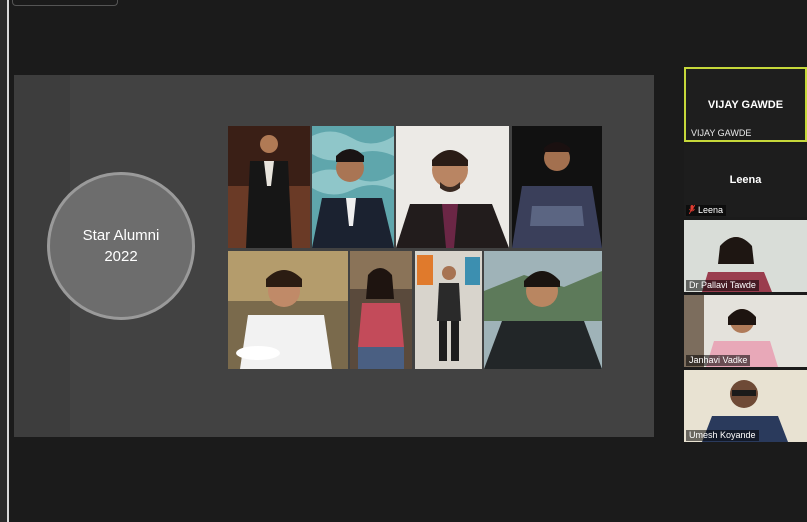 The width and height of the screenshot is (807, 522). Describe the element at coordinates (692, 209) in the screenshot. I see `muted-mic-icon` at that location.